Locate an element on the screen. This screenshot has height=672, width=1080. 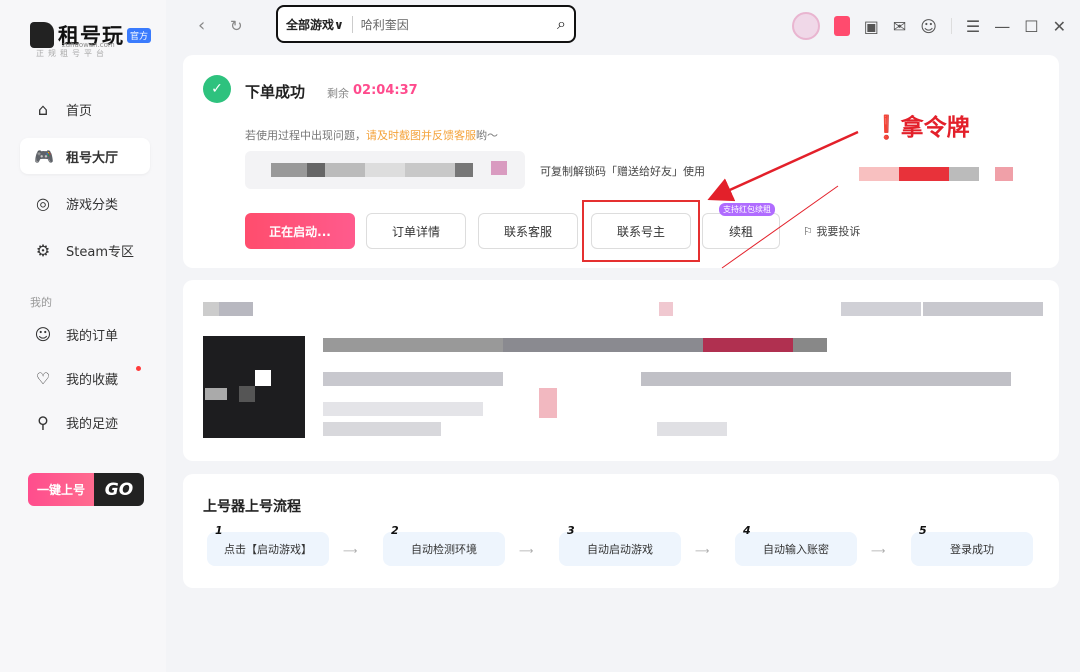
sidebar-item-label: 首页 is located at coordinates (79, 111).